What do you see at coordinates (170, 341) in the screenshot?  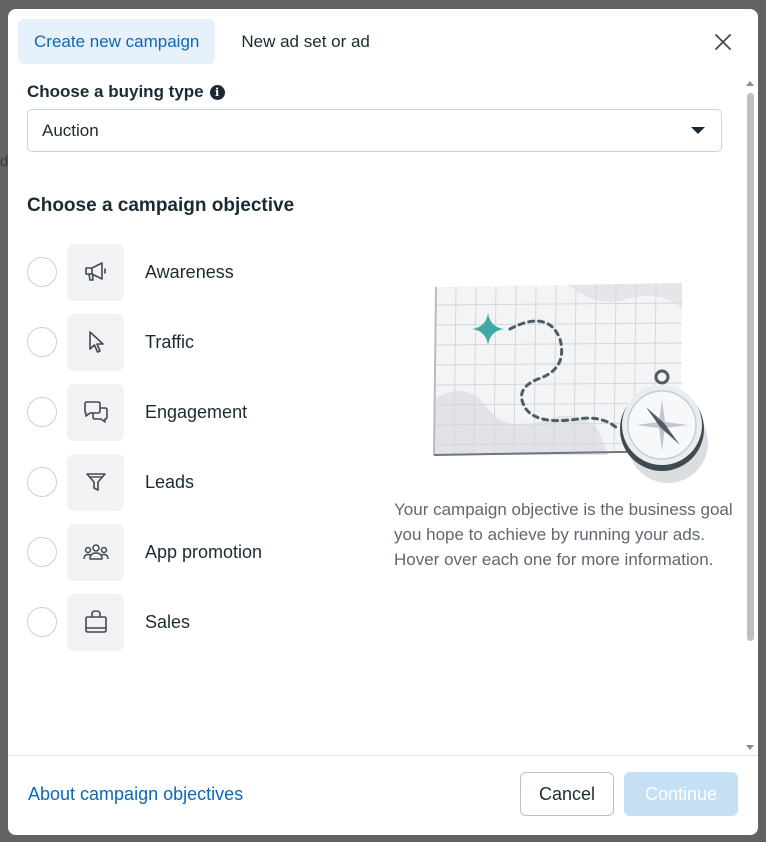 I see `objective-label: Traffic` at bounding box center [170, 341].